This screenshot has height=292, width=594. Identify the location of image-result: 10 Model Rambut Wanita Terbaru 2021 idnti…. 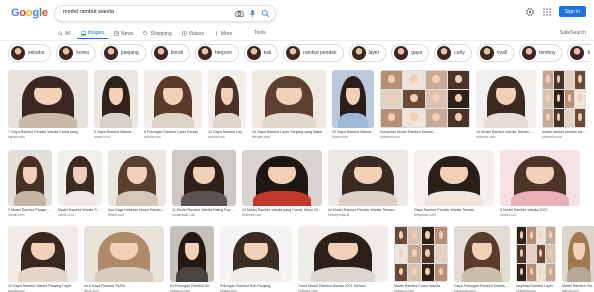
(506, 104).